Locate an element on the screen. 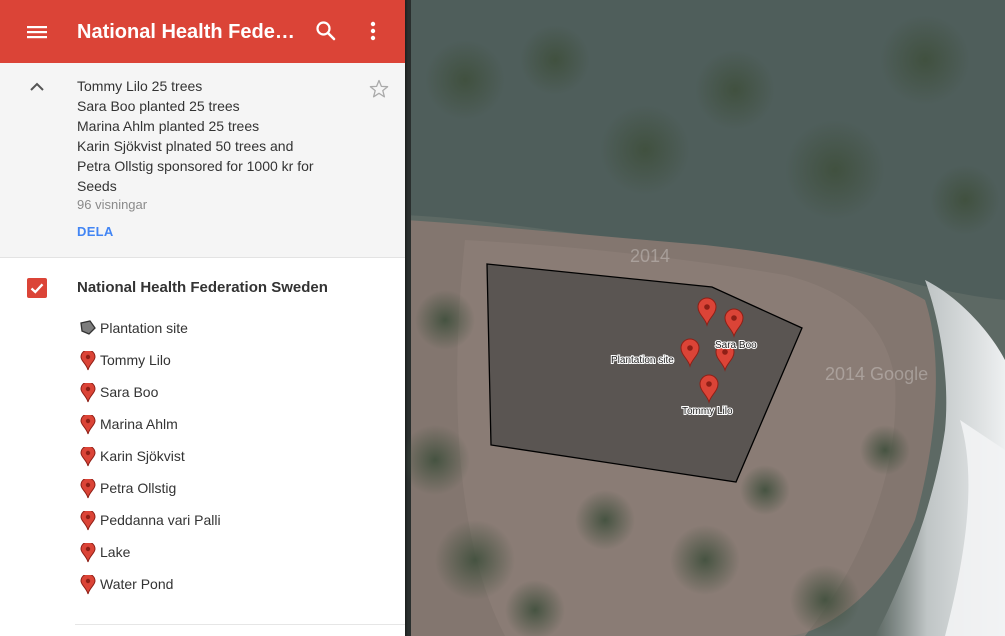 The image size is (1005, 636). feature-label: Petra Ollstig is located at coordinates (138, 488).